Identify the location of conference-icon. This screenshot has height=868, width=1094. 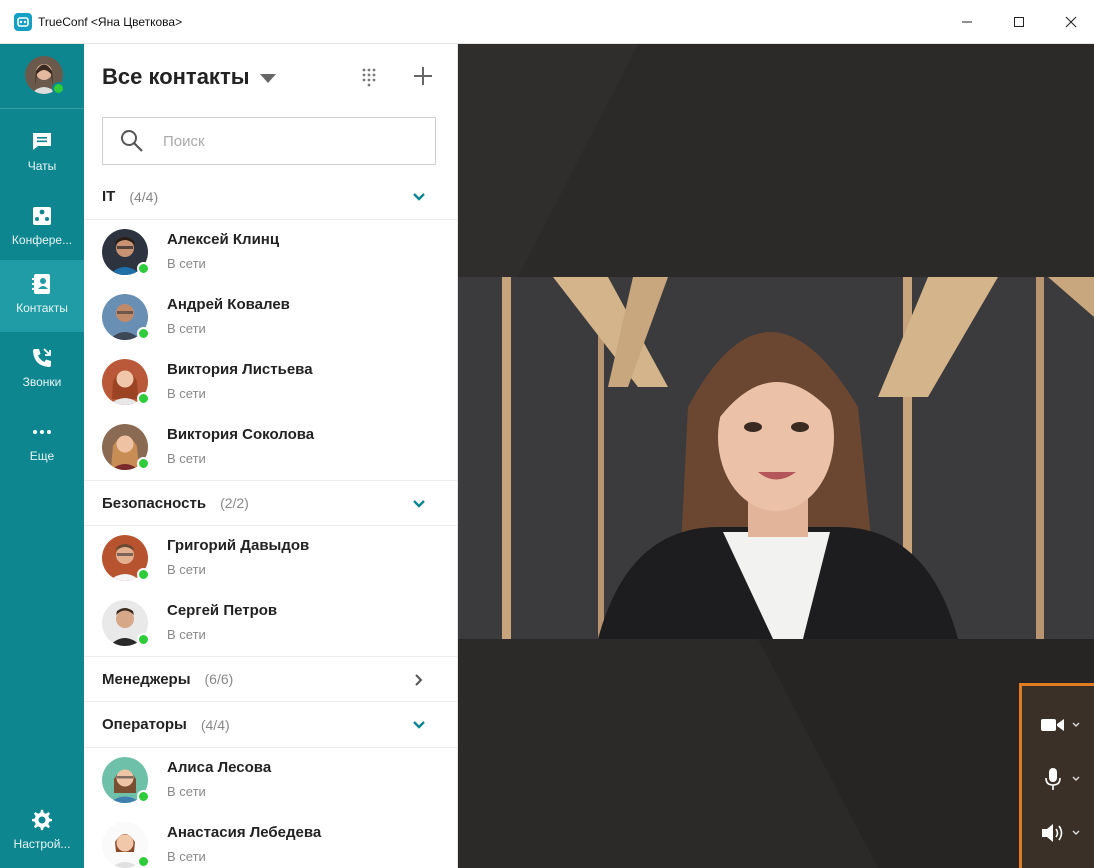
(42, 216).